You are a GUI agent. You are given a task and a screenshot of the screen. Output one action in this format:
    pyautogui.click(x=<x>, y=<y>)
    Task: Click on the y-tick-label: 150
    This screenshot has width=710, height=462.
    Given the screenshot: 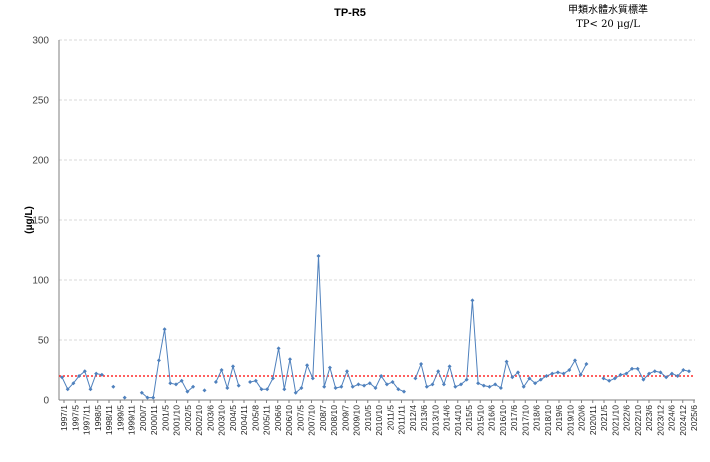 What is the action you would take?
    pyautogui.click(x=40, y=221)
    